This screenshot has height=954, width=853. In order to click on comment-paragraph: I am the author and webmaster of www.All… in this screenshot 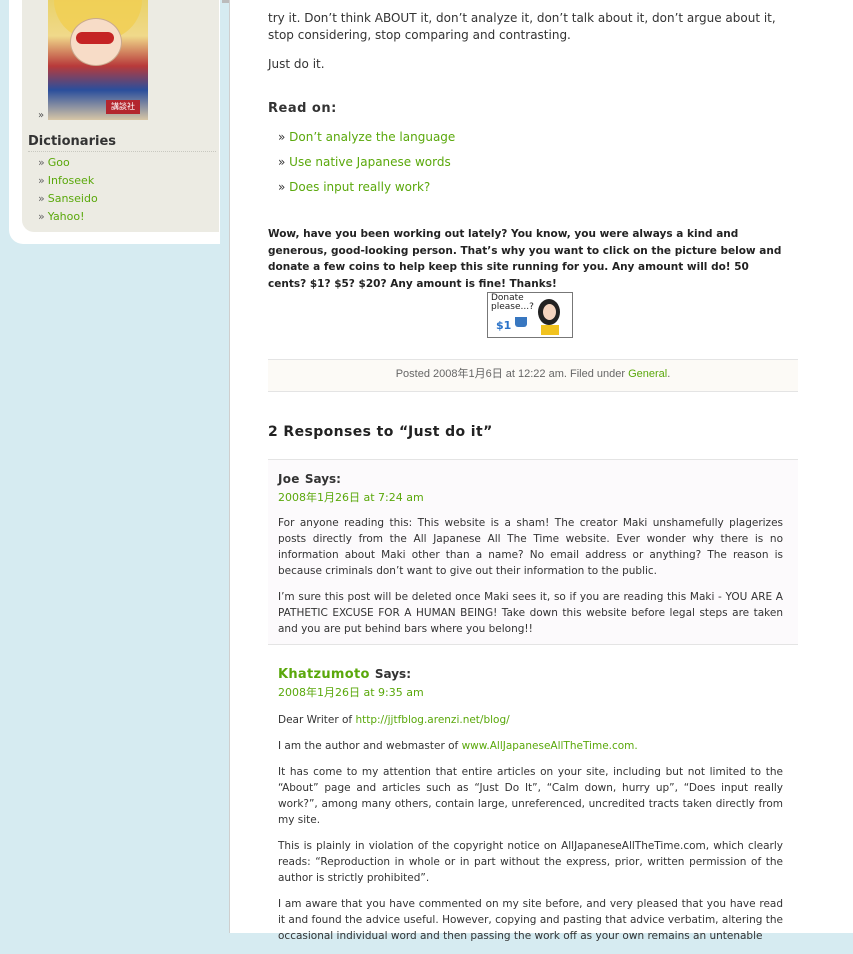, I will do `click(458, 746)`.